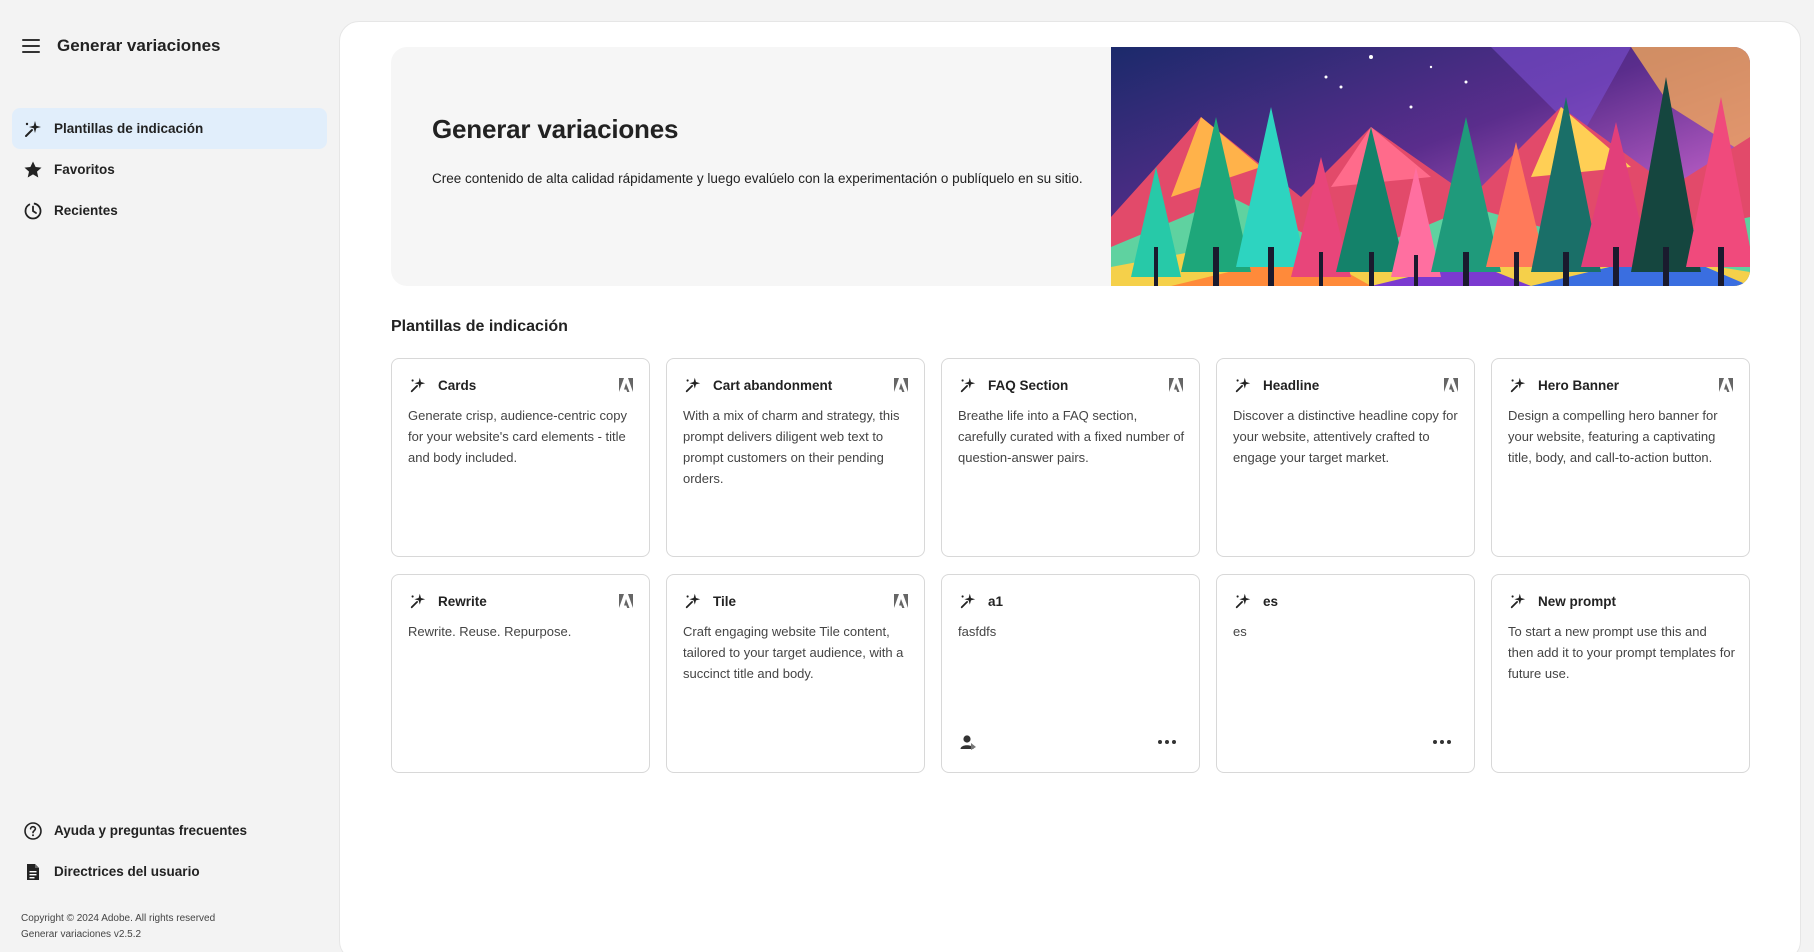 The image size is (1814, 952). Describe the element at coordinates (968, 742) in the screenshot. I see `shared-user-icon` at that location.